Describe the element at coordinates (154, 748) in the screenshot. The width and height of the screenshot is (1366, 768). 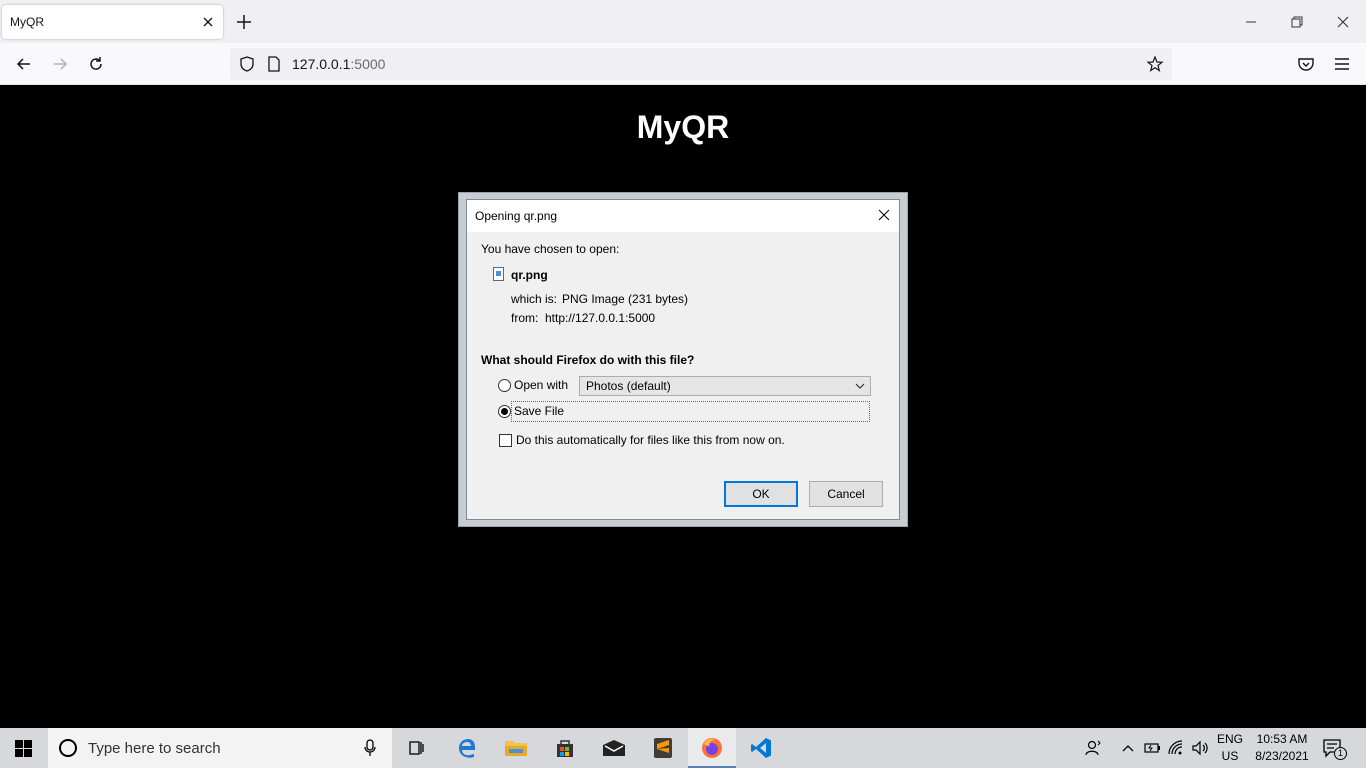
I see `search-placeholder: Type here to search` at that location.